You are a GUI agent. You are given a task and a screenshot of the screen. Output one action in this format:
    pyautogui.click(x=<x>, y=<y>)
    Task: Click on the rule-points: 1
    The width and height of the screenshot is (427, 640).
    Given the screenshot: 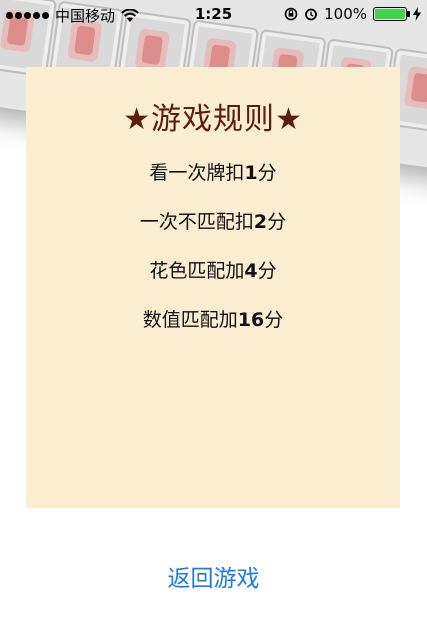 What is the action you would take?
    pyautogui.click(x=251, y=173)
    